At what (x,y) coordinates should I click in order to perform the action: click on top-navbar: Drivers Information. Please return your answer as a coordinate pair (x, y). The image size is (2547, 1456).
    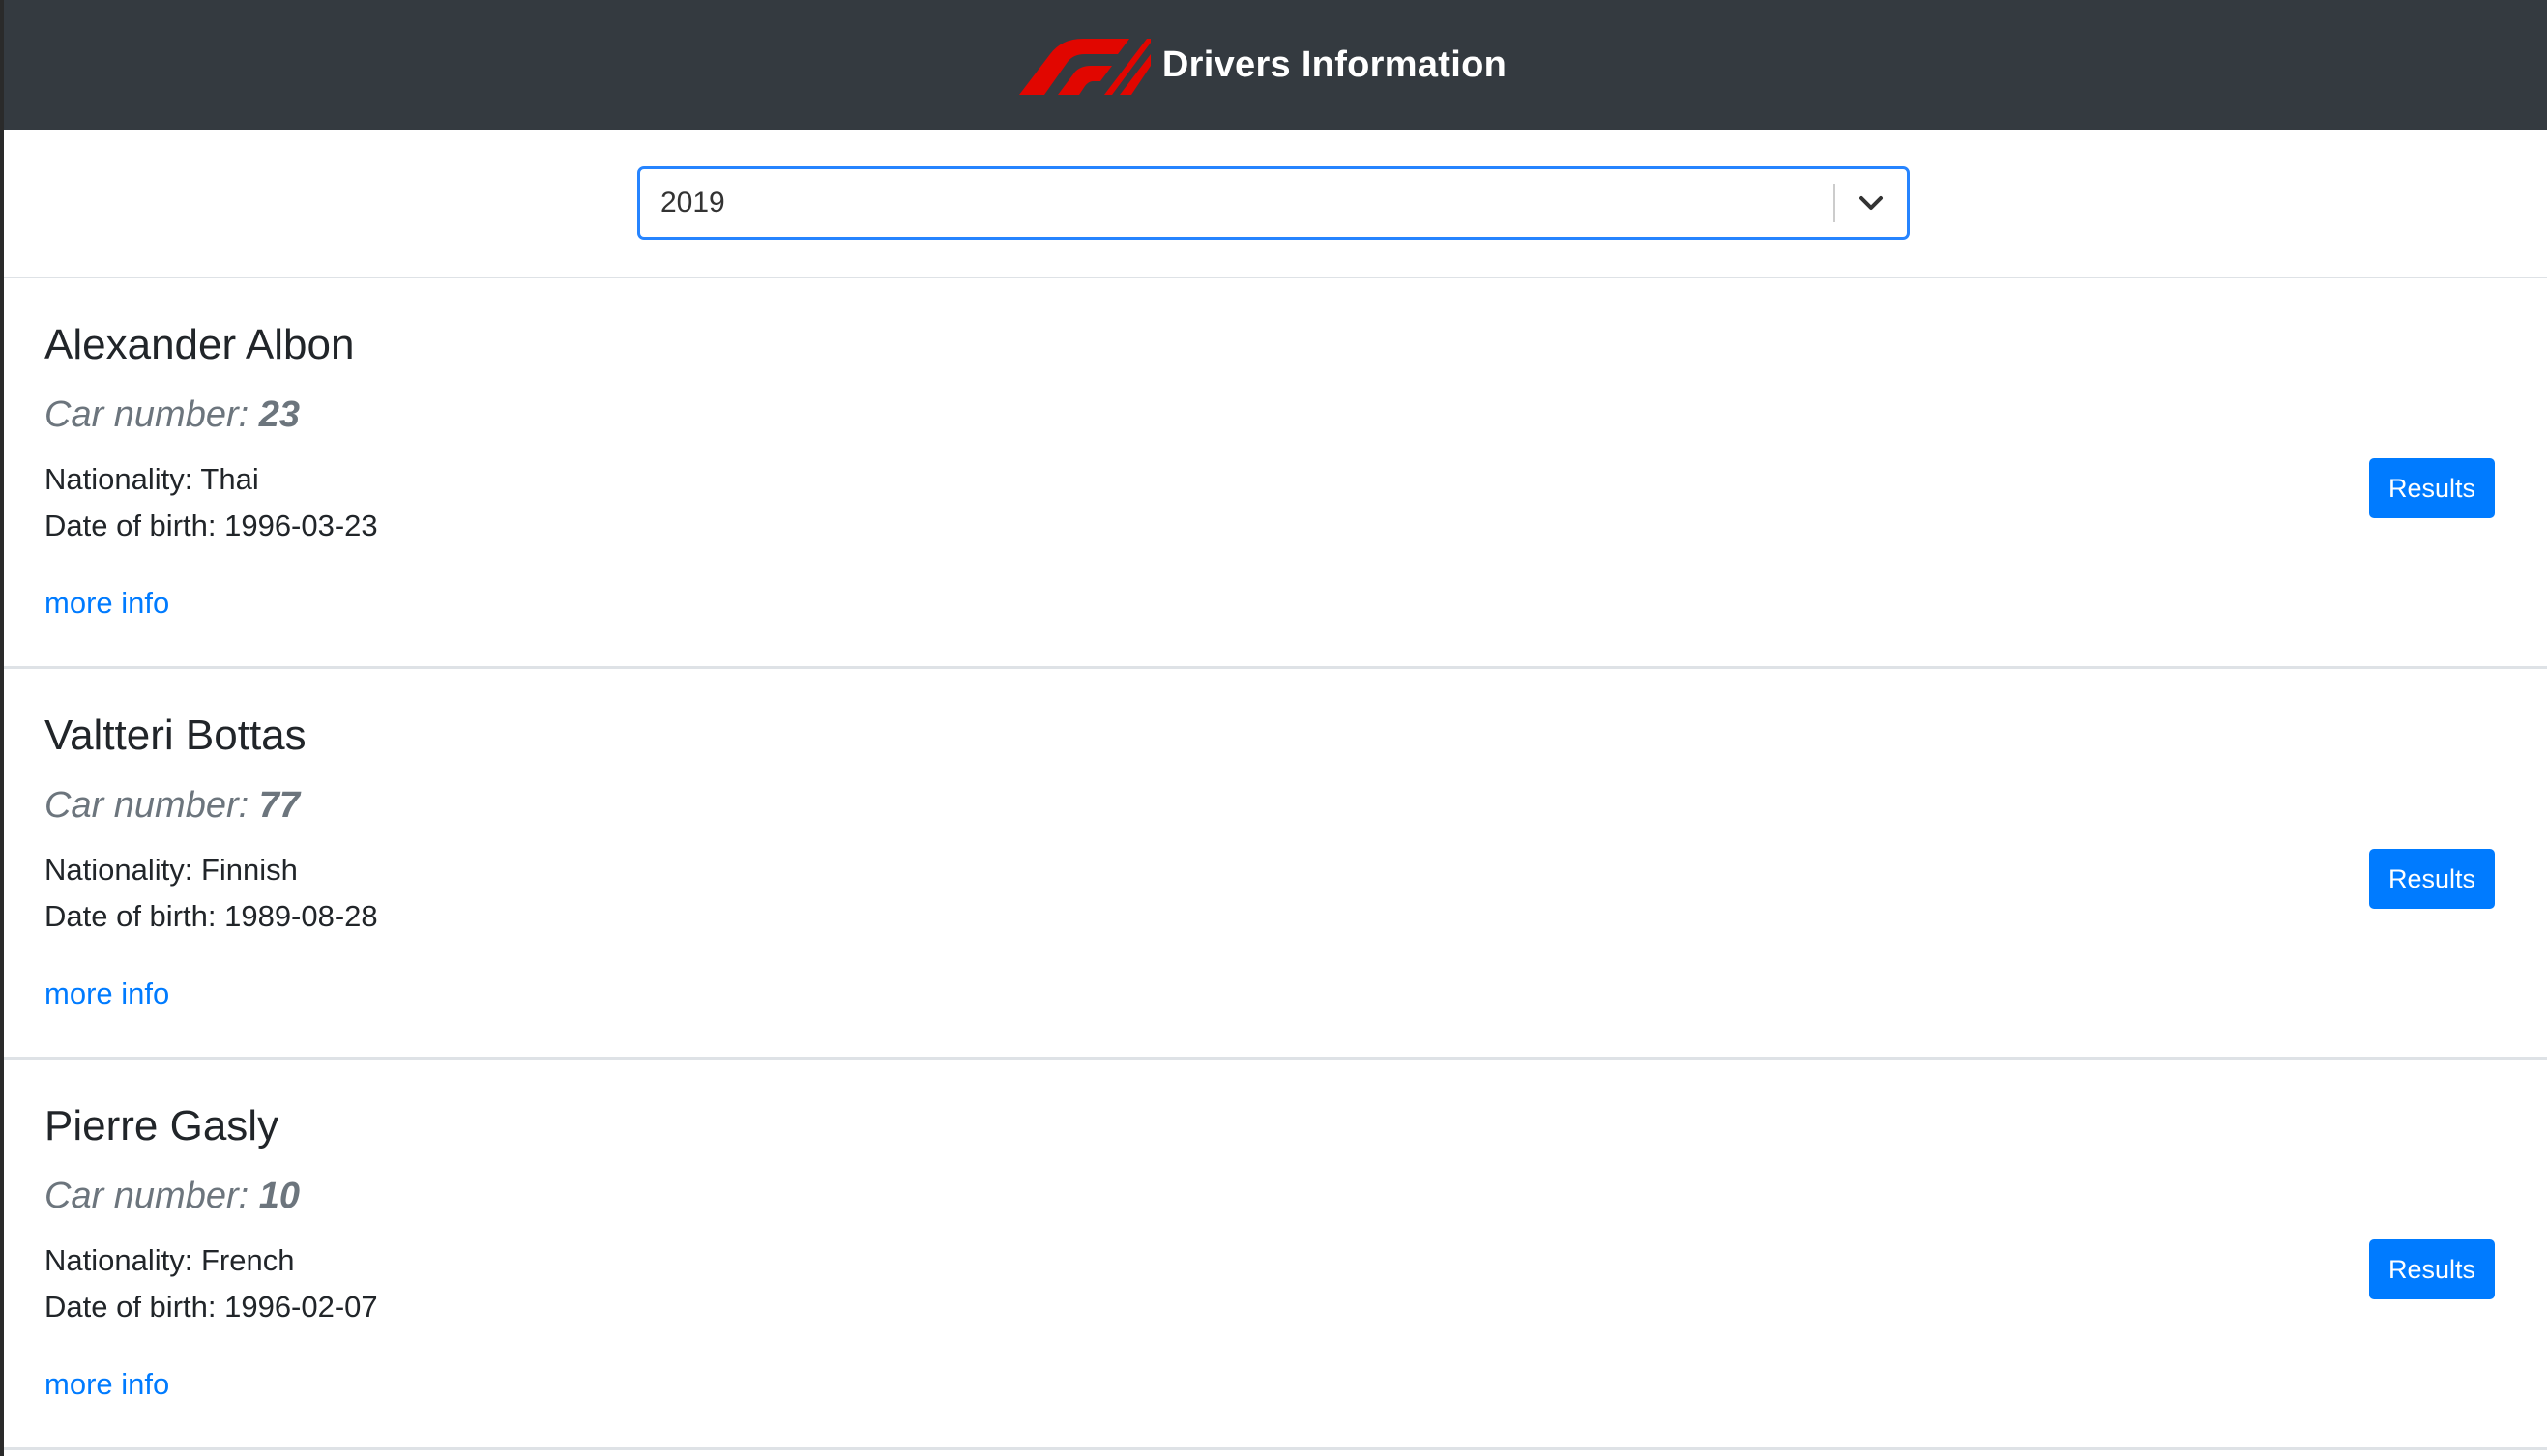
    Looking at the image, I should click on (1275, 65).